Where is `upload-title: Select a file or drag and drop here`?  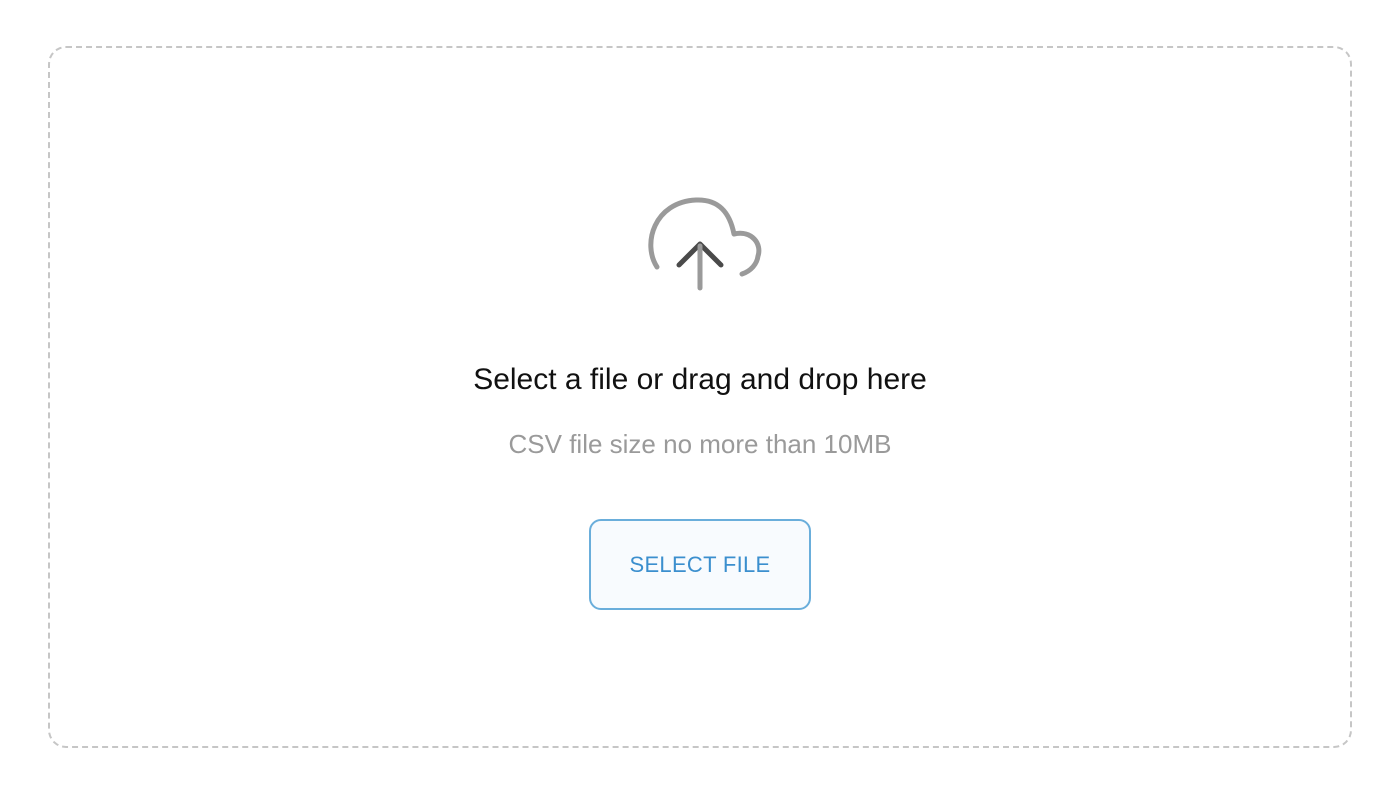 upload-title: Select a file or drag and drop here is located at coordinates (700, 379).